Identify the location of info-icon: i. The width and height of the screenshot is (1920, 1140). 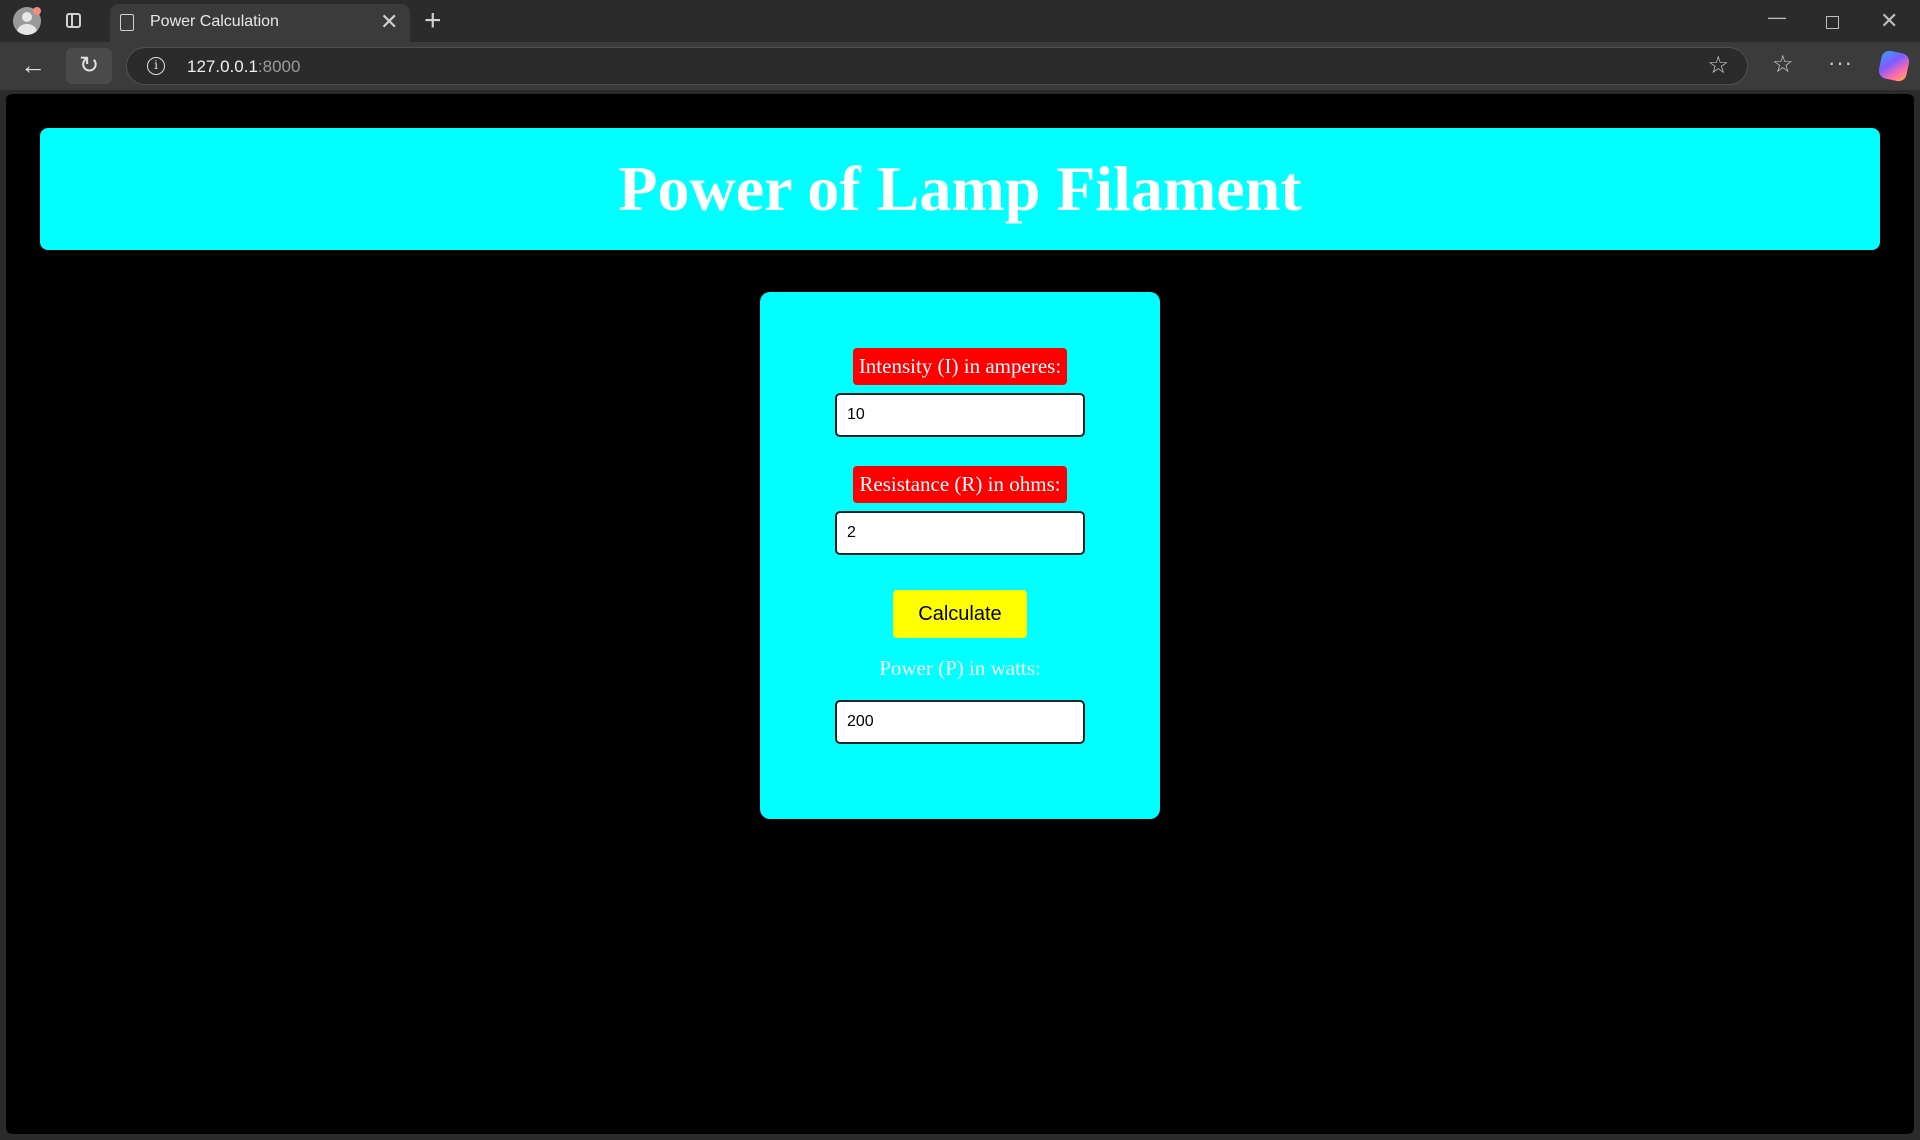
(156, 66).